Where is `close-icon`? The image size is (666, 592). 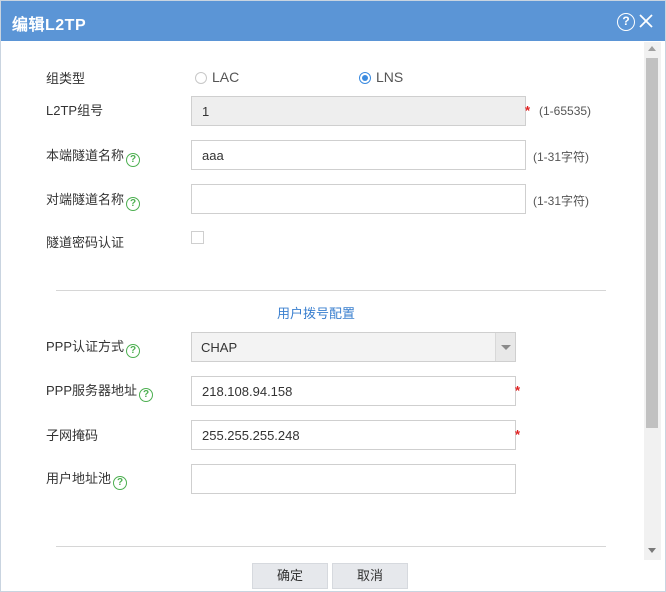 close-icon is located at coordinates (646, 21).